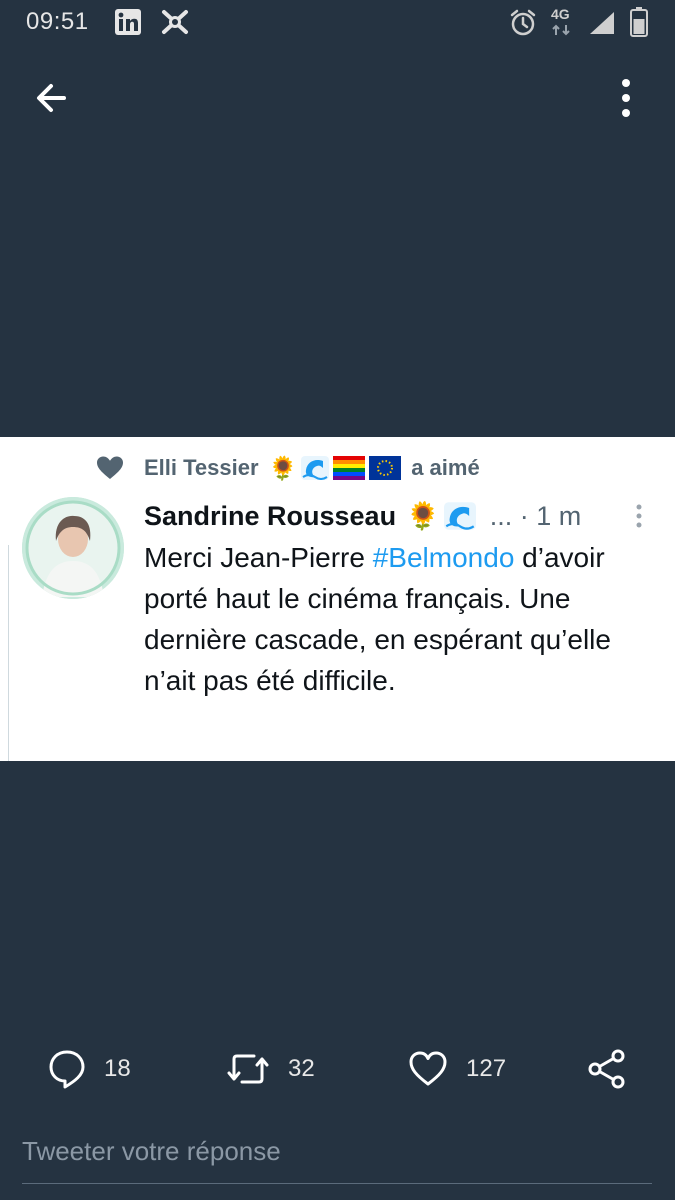 This screenshot has width=675, height=1200. I want to click on retweet-icon, so click(248, 1069).